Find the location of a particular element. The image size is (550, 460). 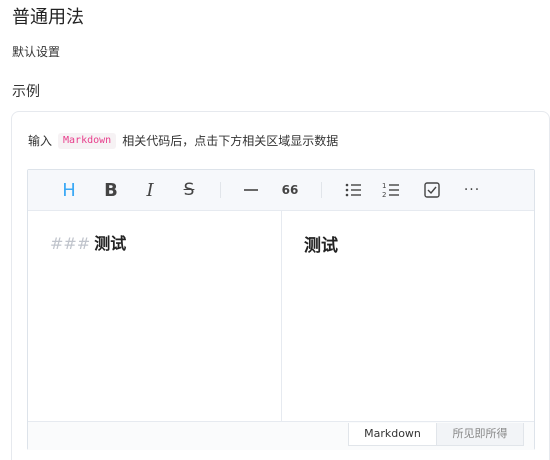

quote-button: 66 is located at coordinates (290, 190).